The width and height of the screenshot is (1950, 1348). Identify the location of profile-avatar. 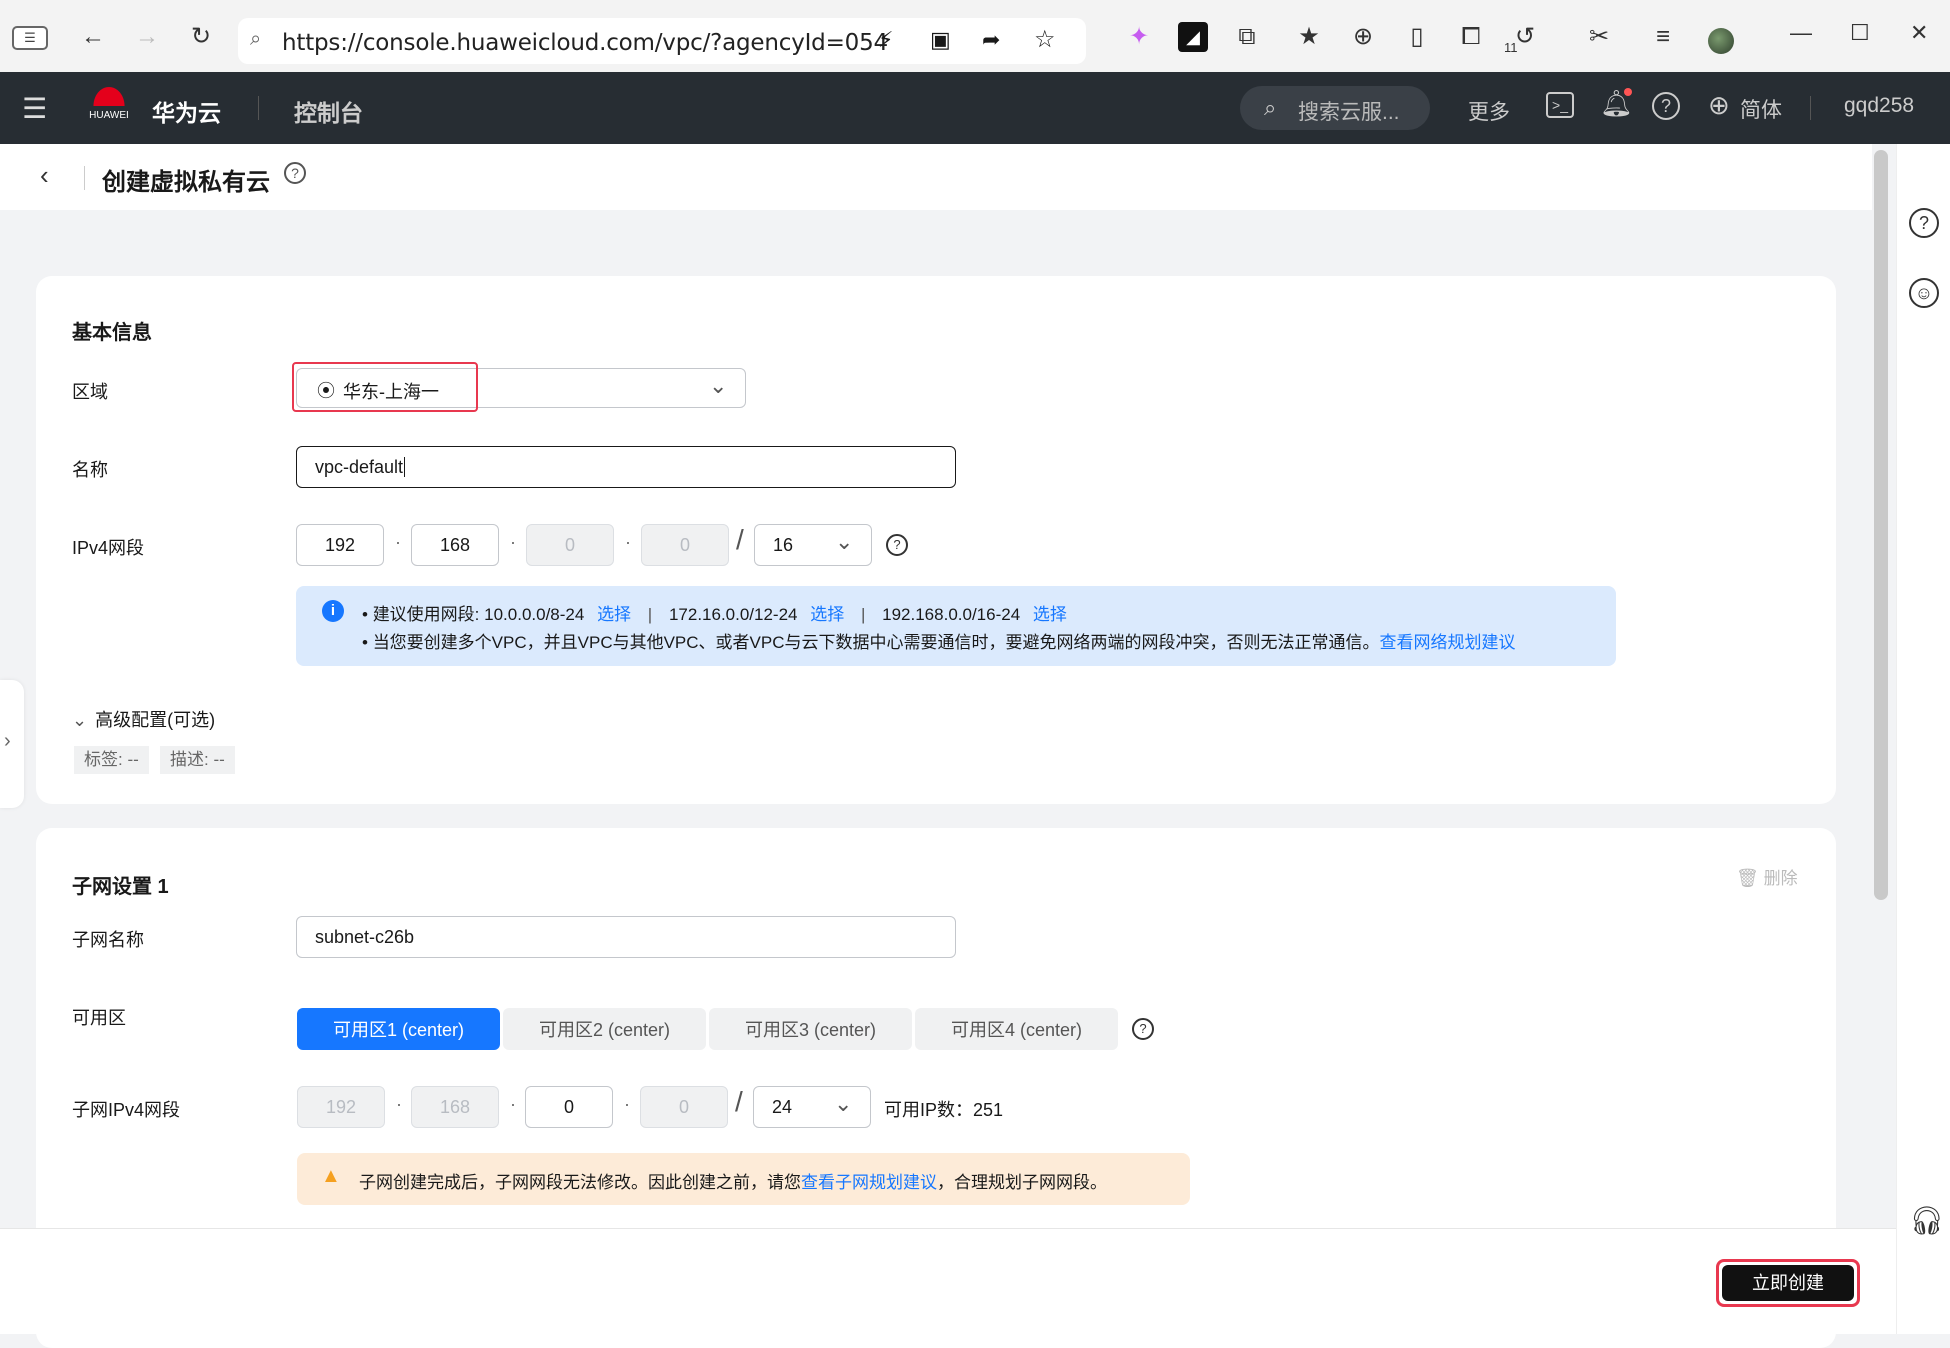
(1721, 41).